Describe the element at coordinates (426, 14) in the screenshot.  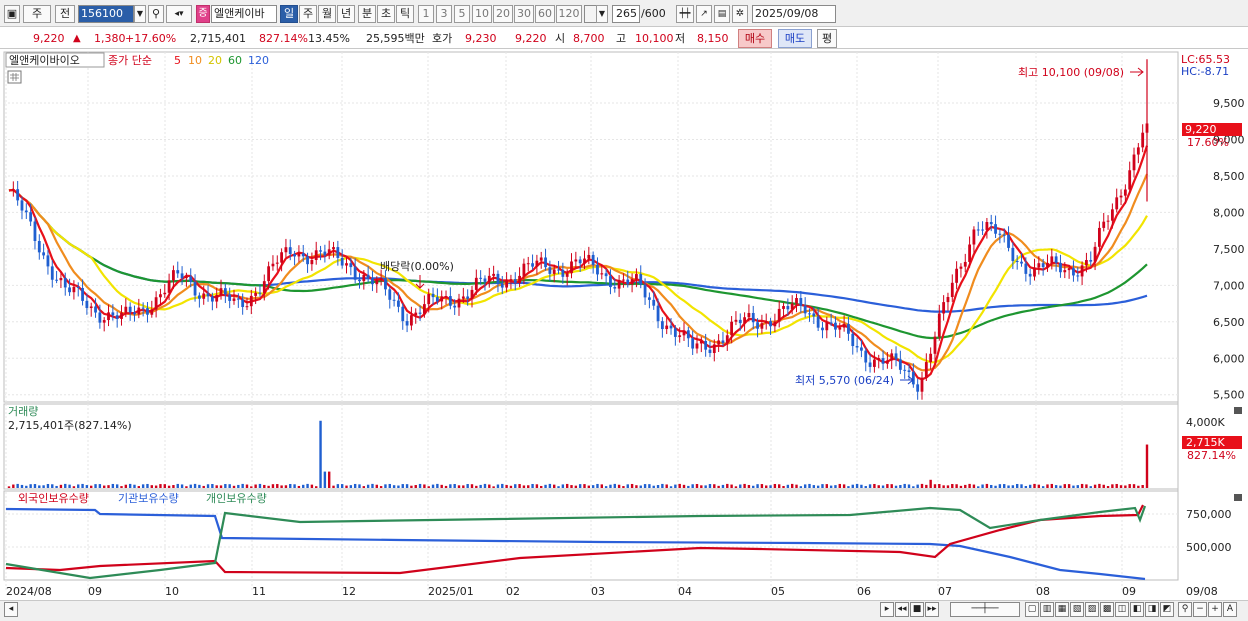
I see `interval-1: 1` at that location.